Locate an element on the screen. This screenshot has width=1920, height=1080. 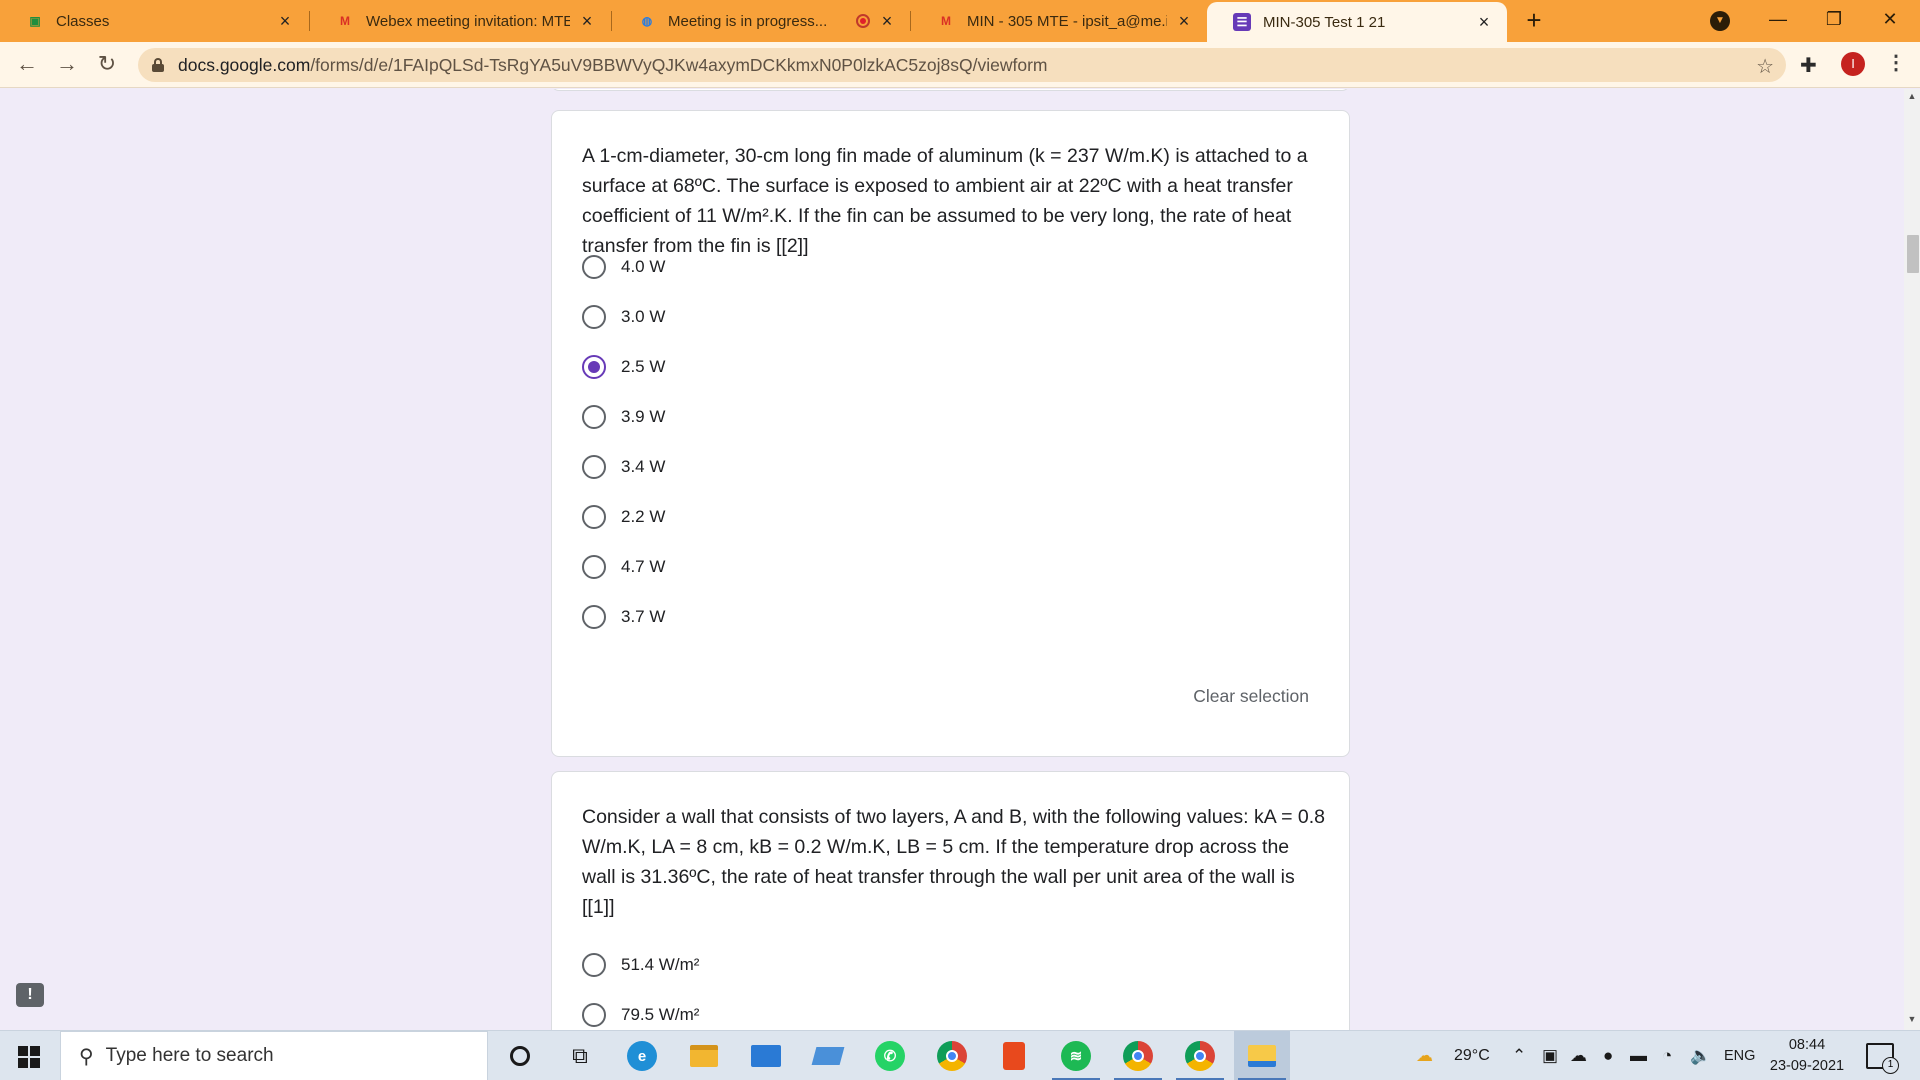
cortana-icon is located at coordinates (520, 1055).